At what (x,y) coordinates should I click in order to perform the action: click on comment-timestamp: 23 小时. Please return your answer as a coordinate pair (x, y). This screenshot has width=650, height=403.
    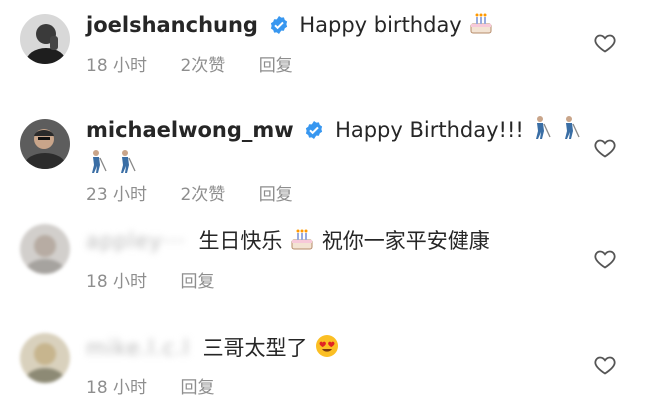
    Looking at the image, I should click on (117, 195).